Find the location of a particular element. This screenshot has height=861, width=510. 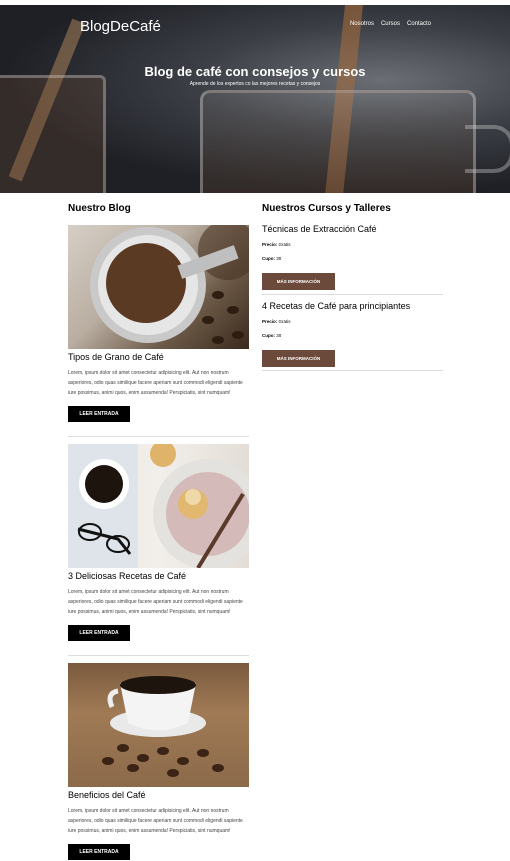

site-logo: BlogDeCafé is located at coordinates (120, 26).